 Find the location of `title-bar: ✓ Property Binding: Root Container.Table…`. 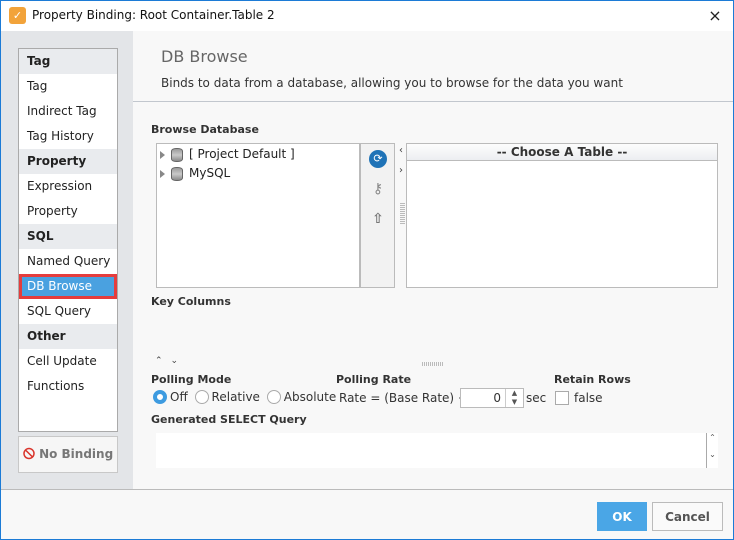

title-bar: ✓ Property Binding: Root Container.Table… is located at coordinates (367, 16).